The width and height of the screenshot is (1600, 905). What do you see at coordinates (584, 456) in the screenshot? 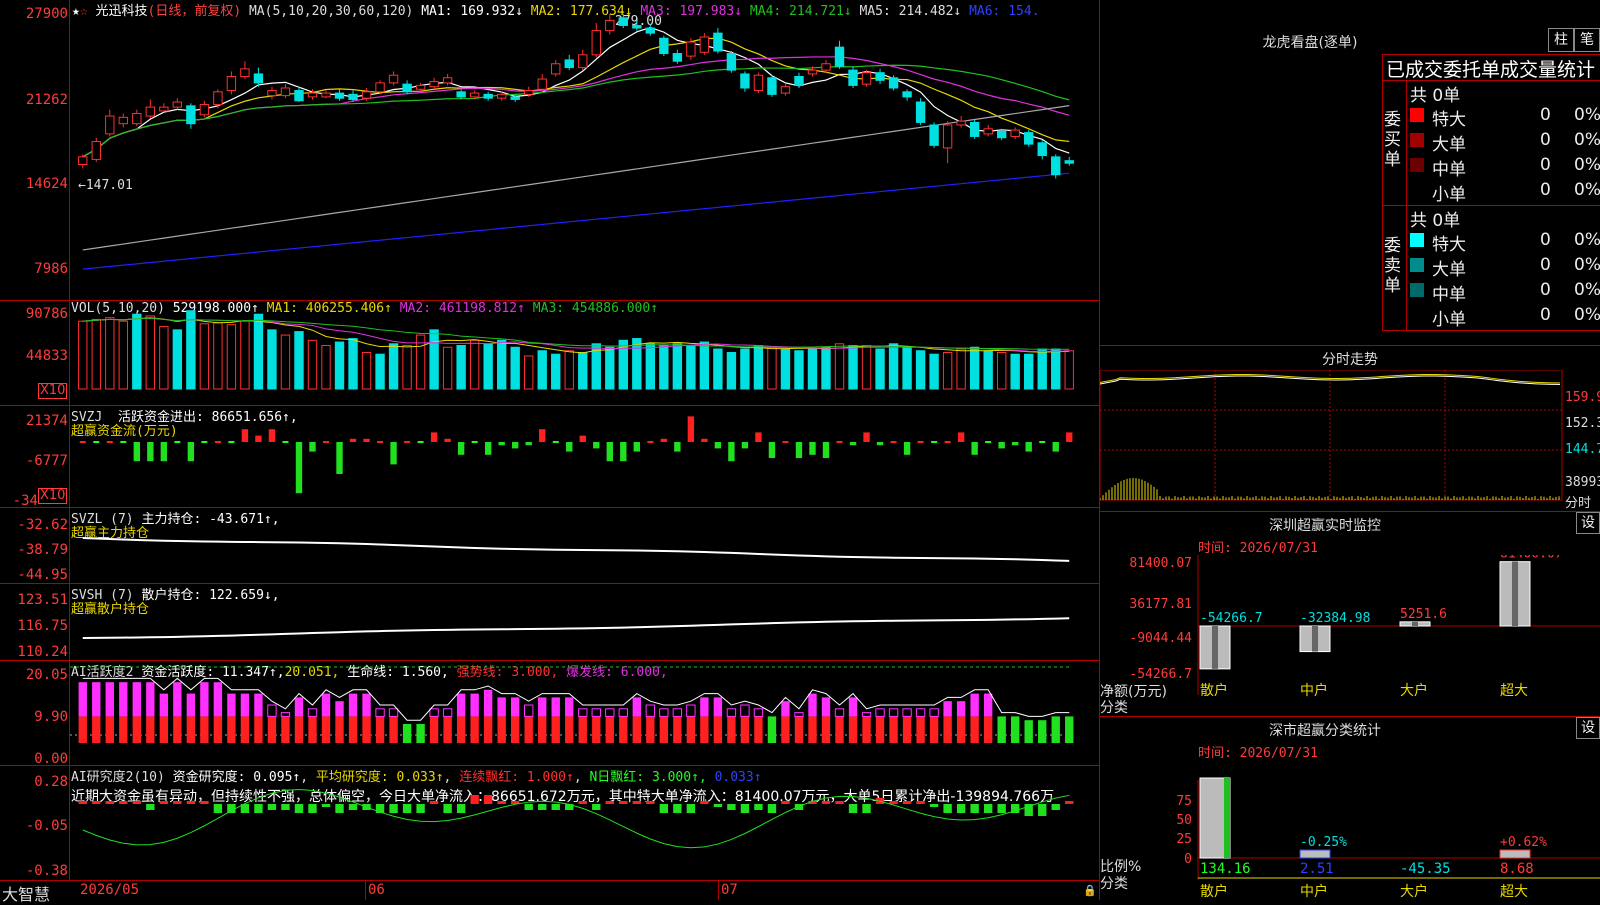
I see `capital-flow-chart` at bounding box center [584, 456].